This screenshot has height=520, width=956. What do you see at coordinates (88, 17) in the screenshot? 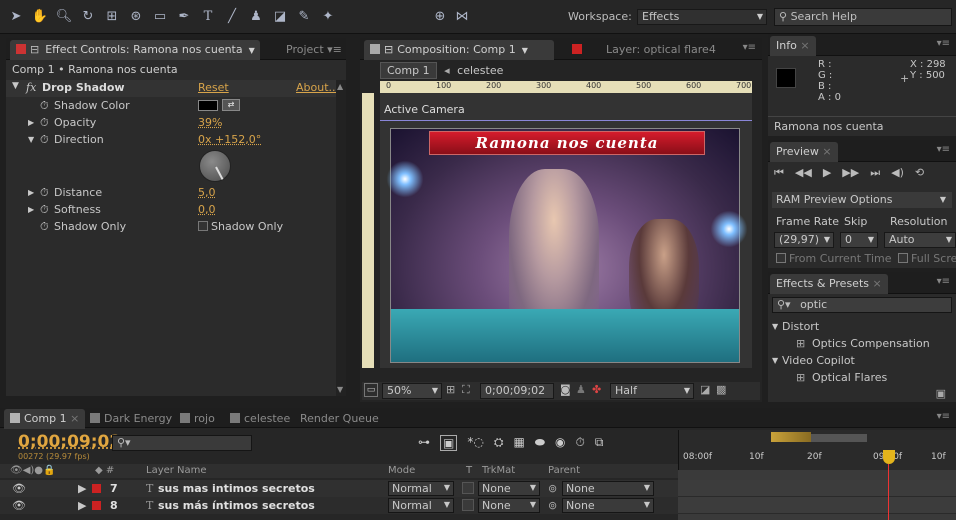
I see `rotate-tool-icon: ↻` at bounding box center [88, 17].